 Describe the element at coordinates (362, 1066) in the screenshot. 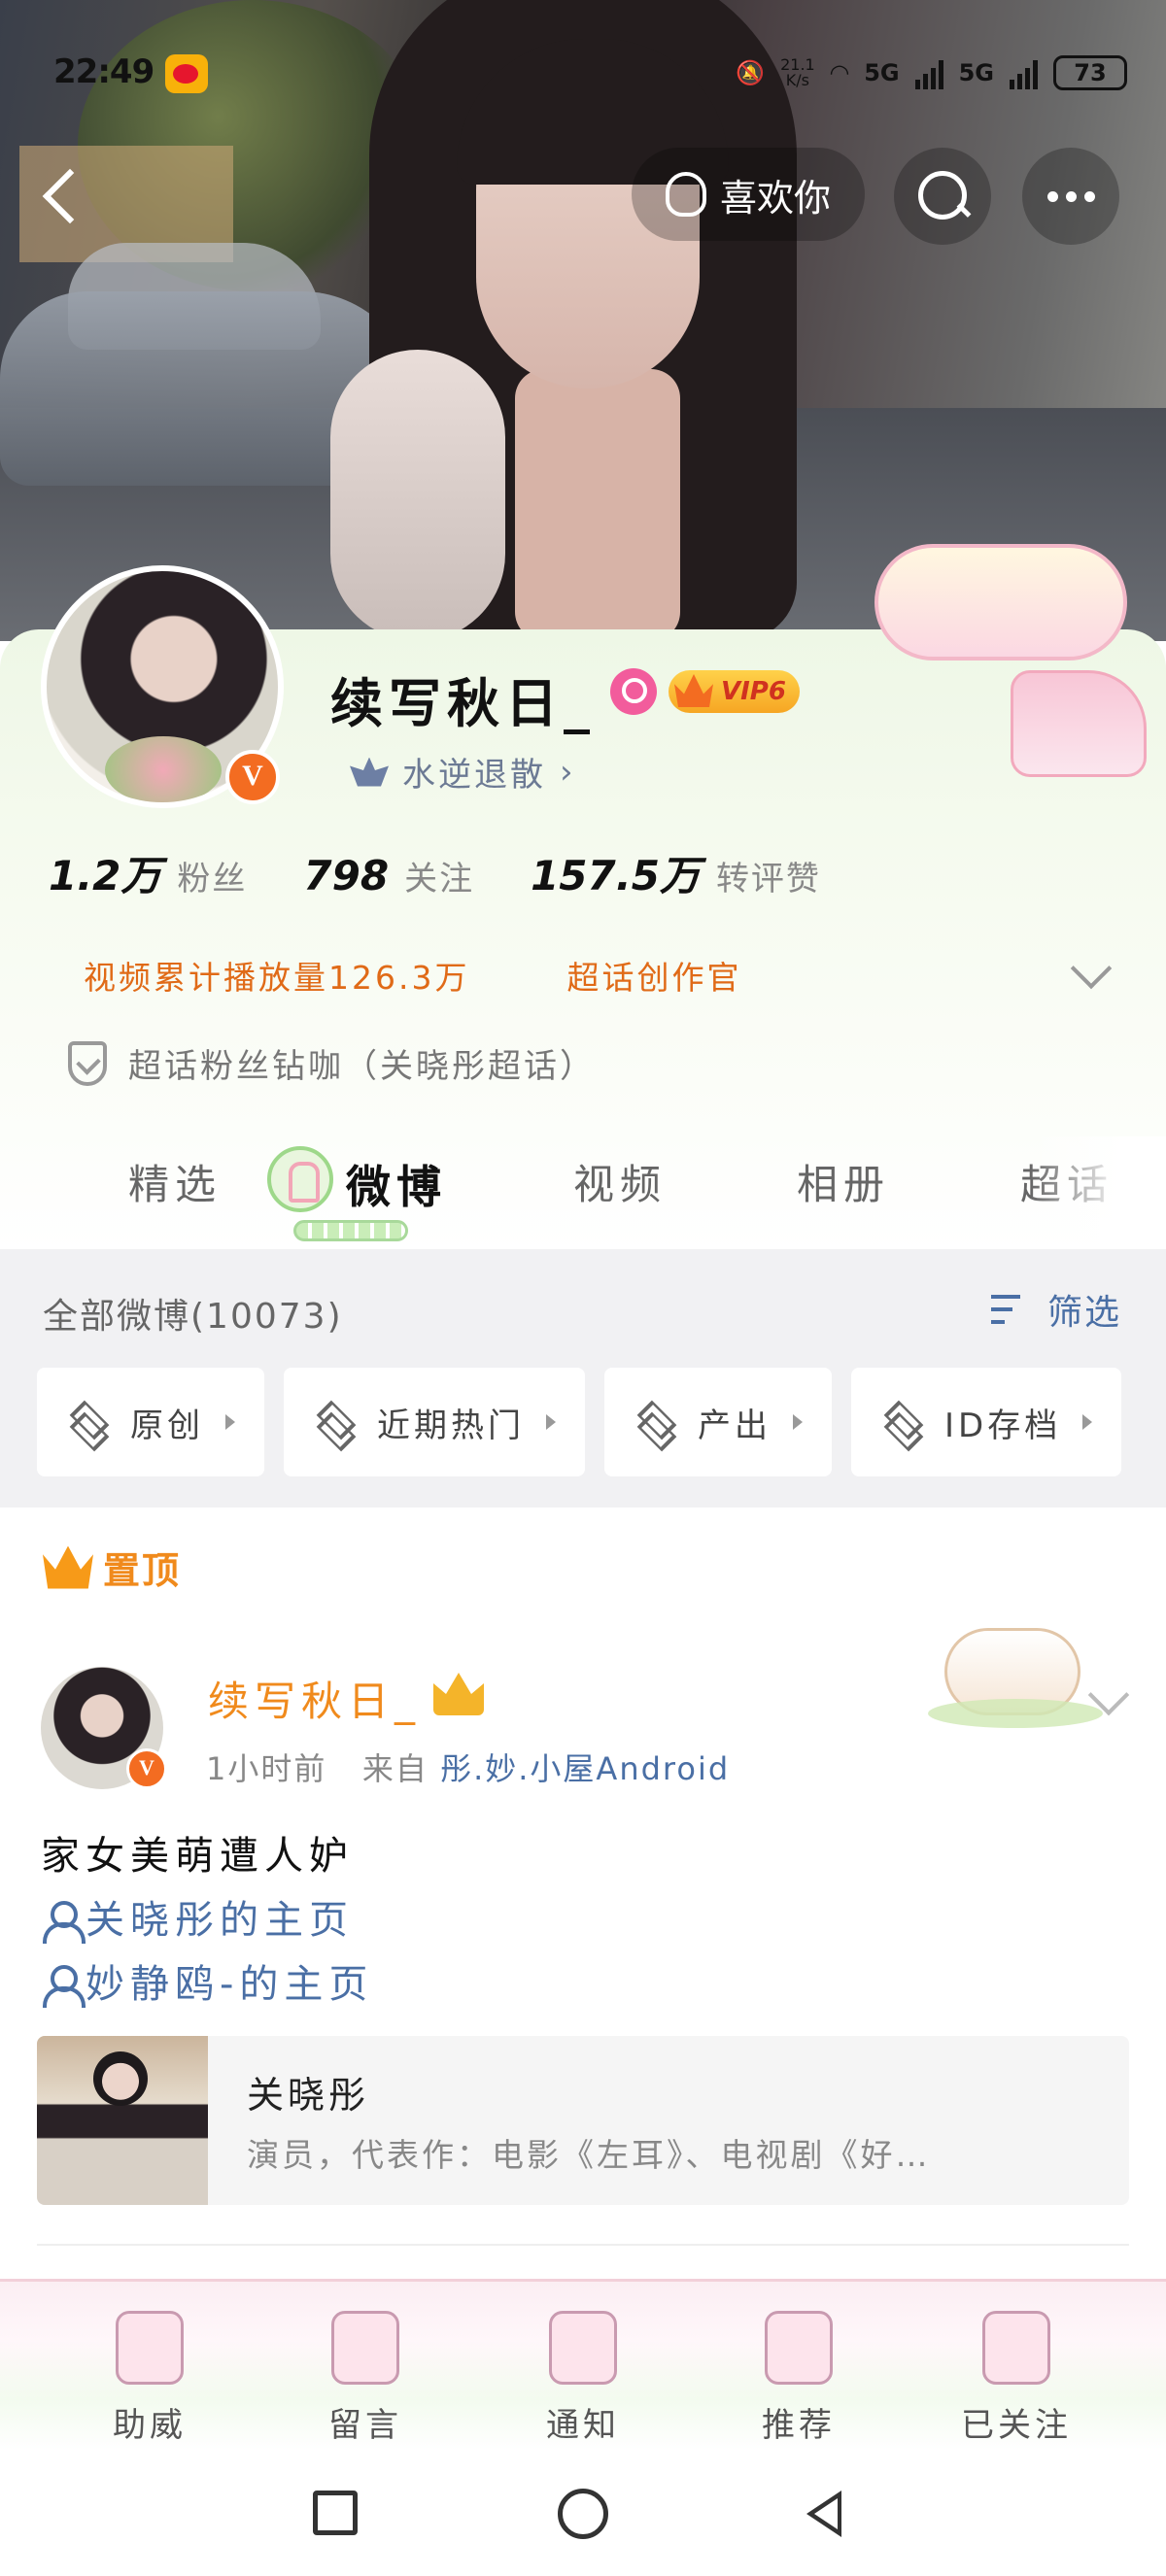

I see `fan-status-text: 超话粉丝钻咖（关晓彤超话）` at that location.